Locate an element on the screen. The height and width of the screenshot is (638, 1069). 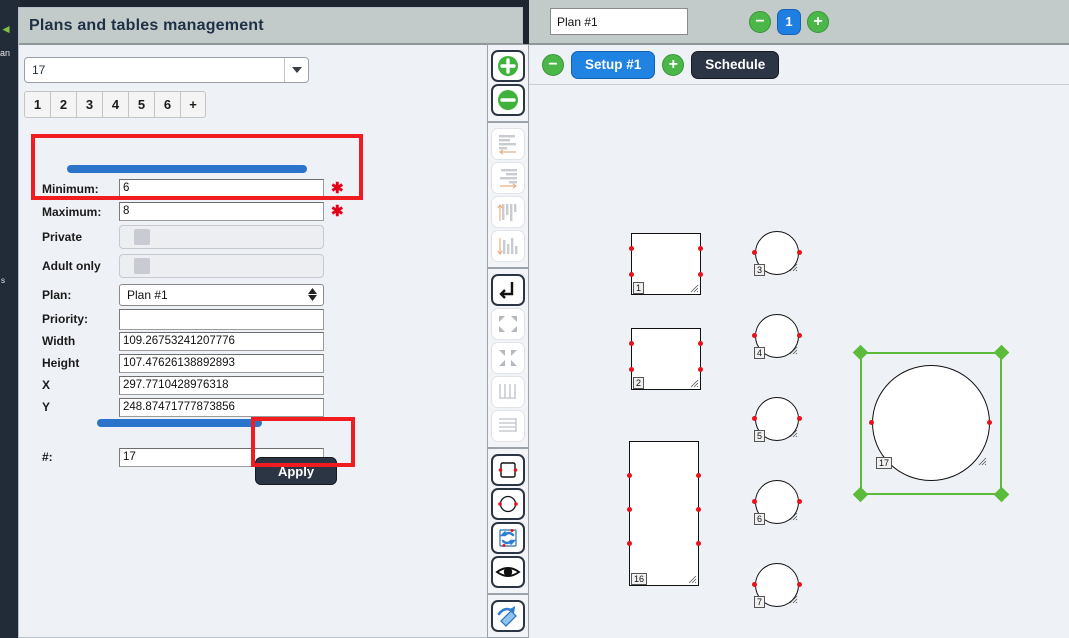
plan-index-badge: 1 is located at coordinates (789, 21).